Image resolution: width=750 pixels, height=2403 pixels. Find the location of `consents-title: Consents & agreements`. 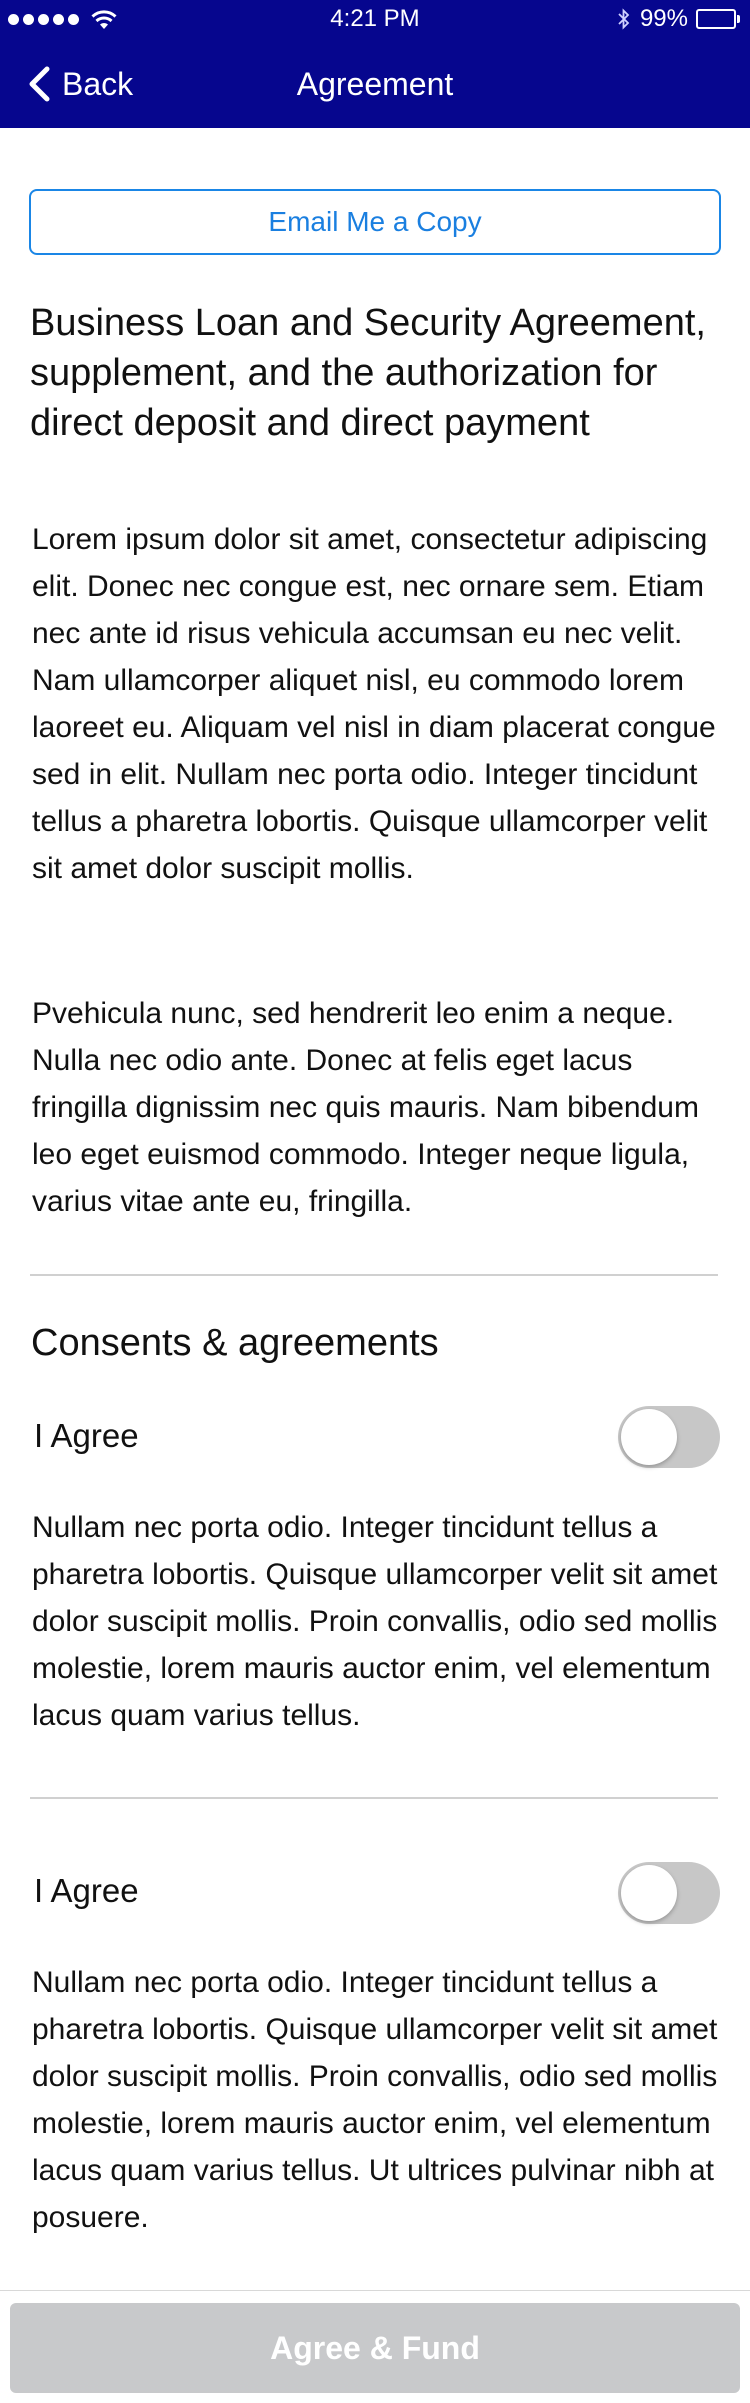

consents-title: Consents & agreements is located at coordinates (235, 1343).